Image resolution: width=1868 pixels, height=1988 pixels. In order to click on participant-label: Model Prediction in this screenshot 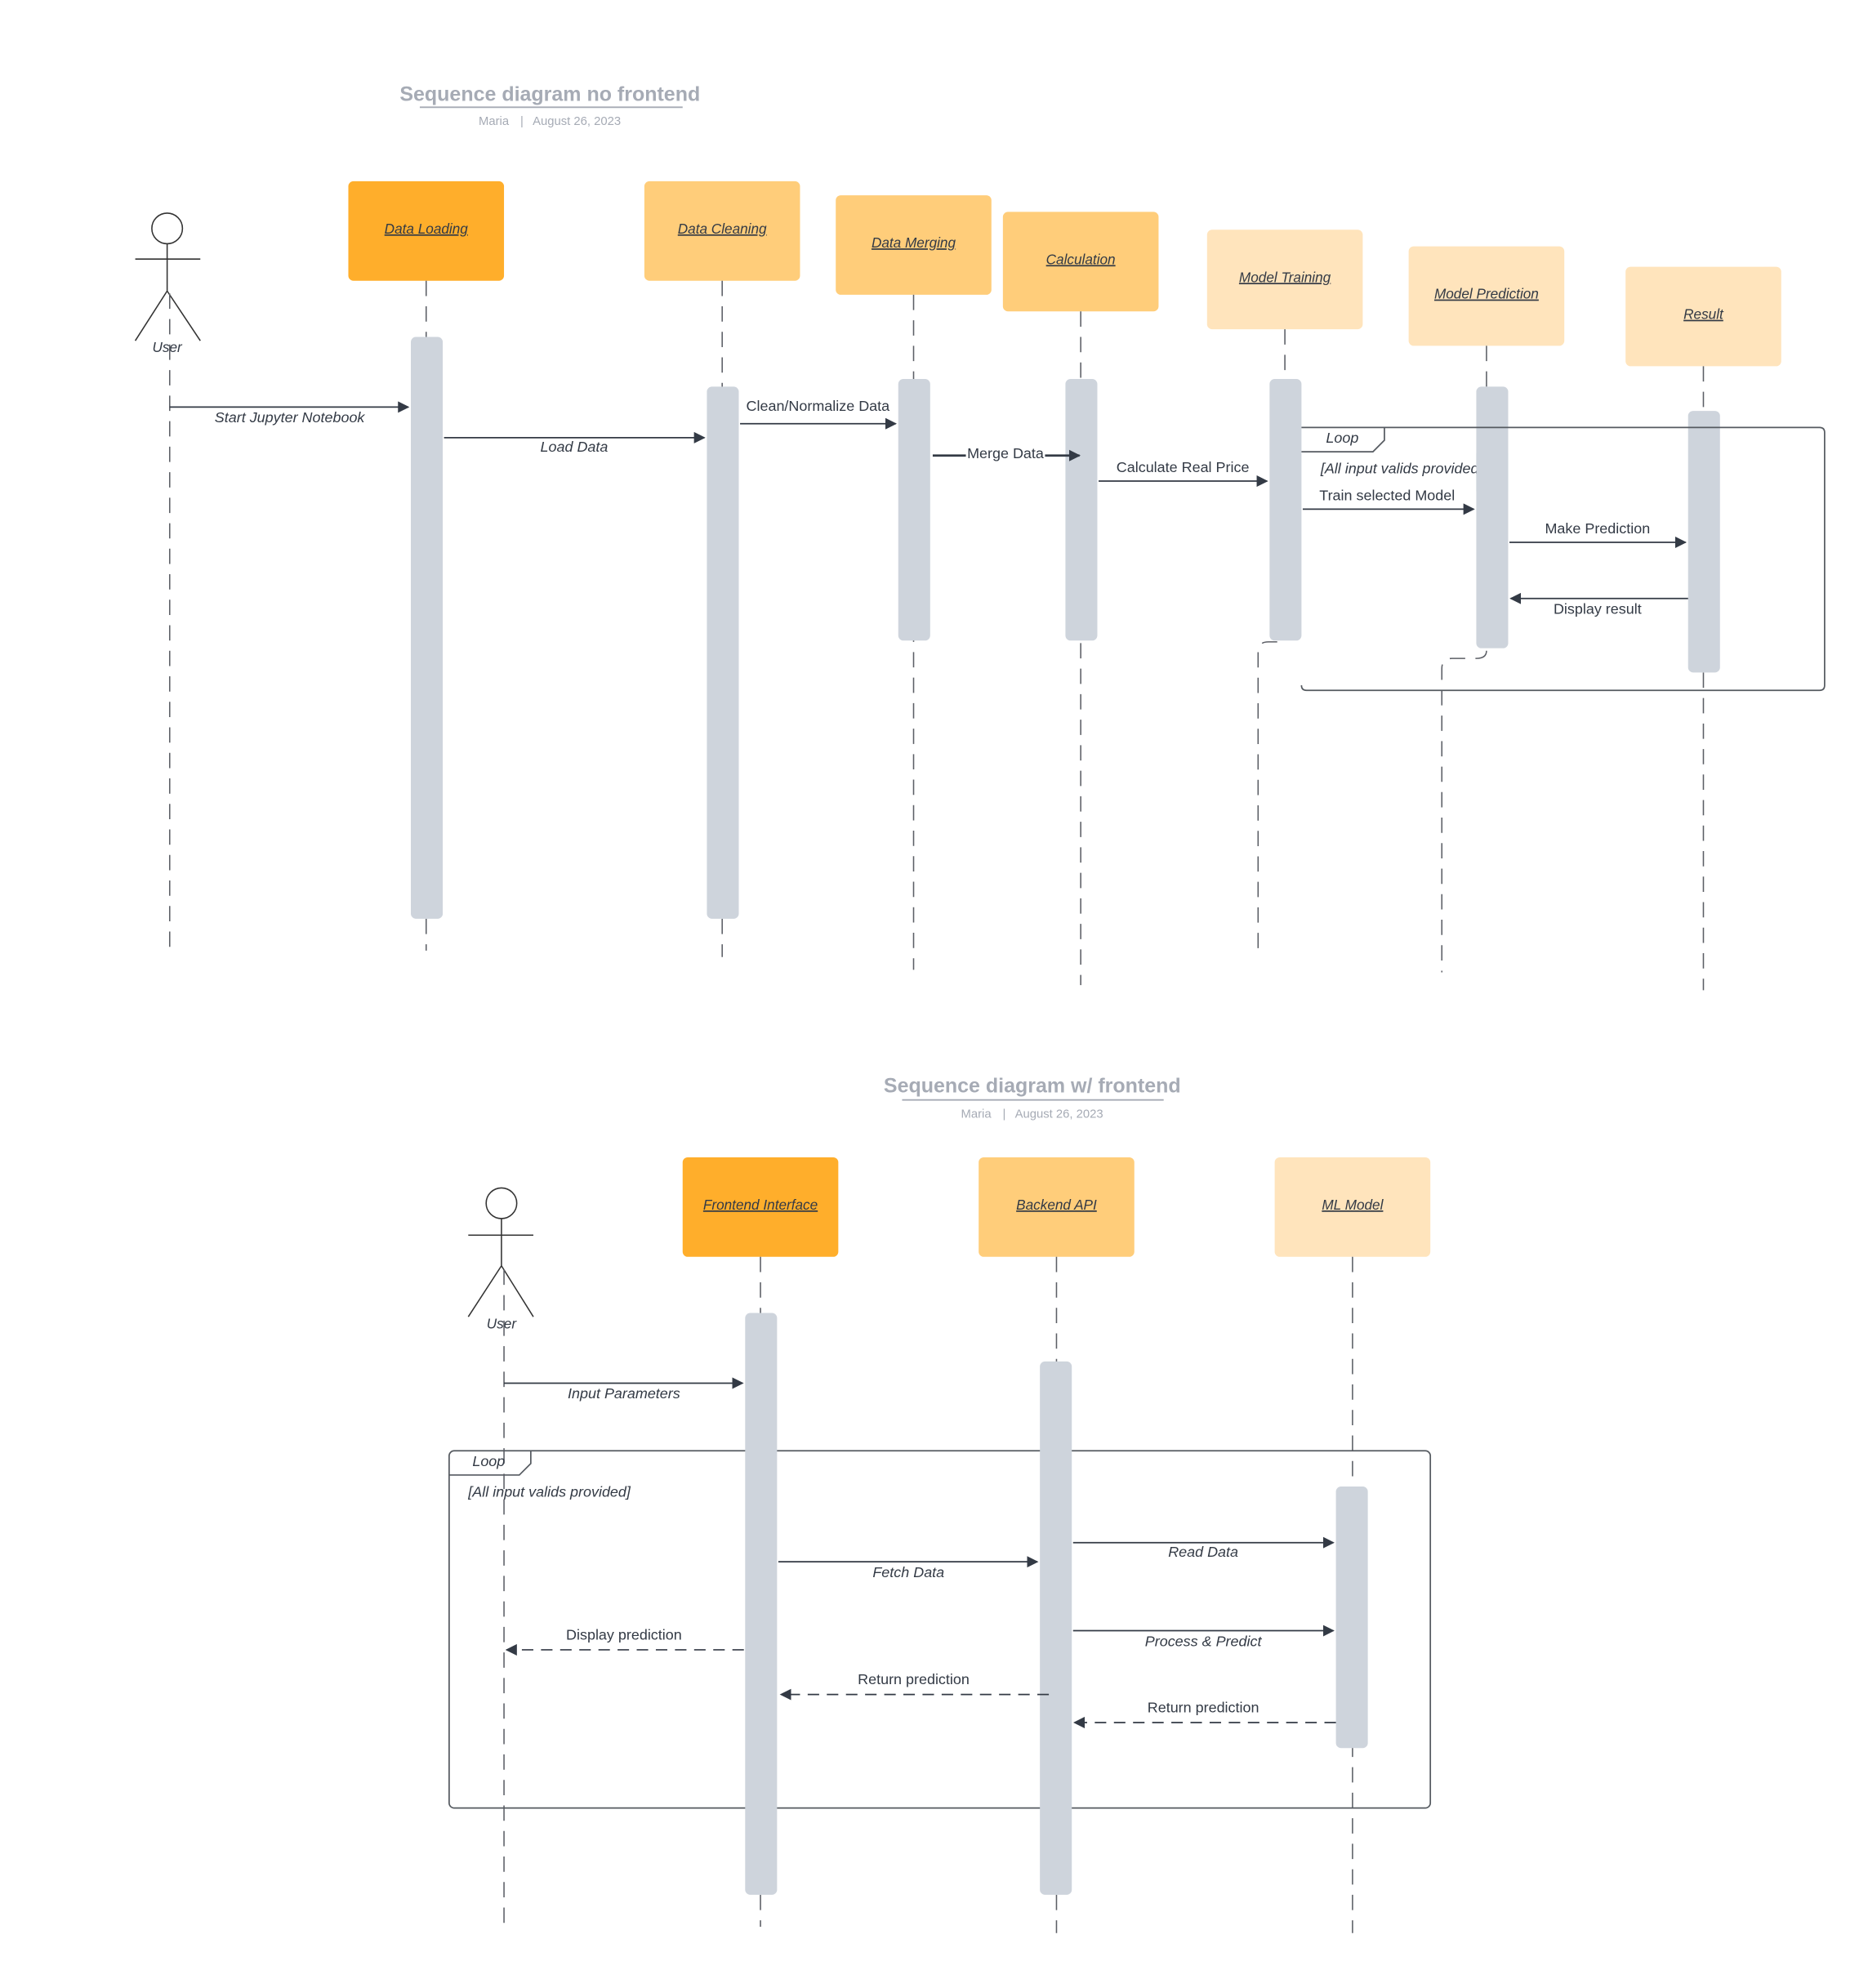, I will do `click(1486, 294)`.